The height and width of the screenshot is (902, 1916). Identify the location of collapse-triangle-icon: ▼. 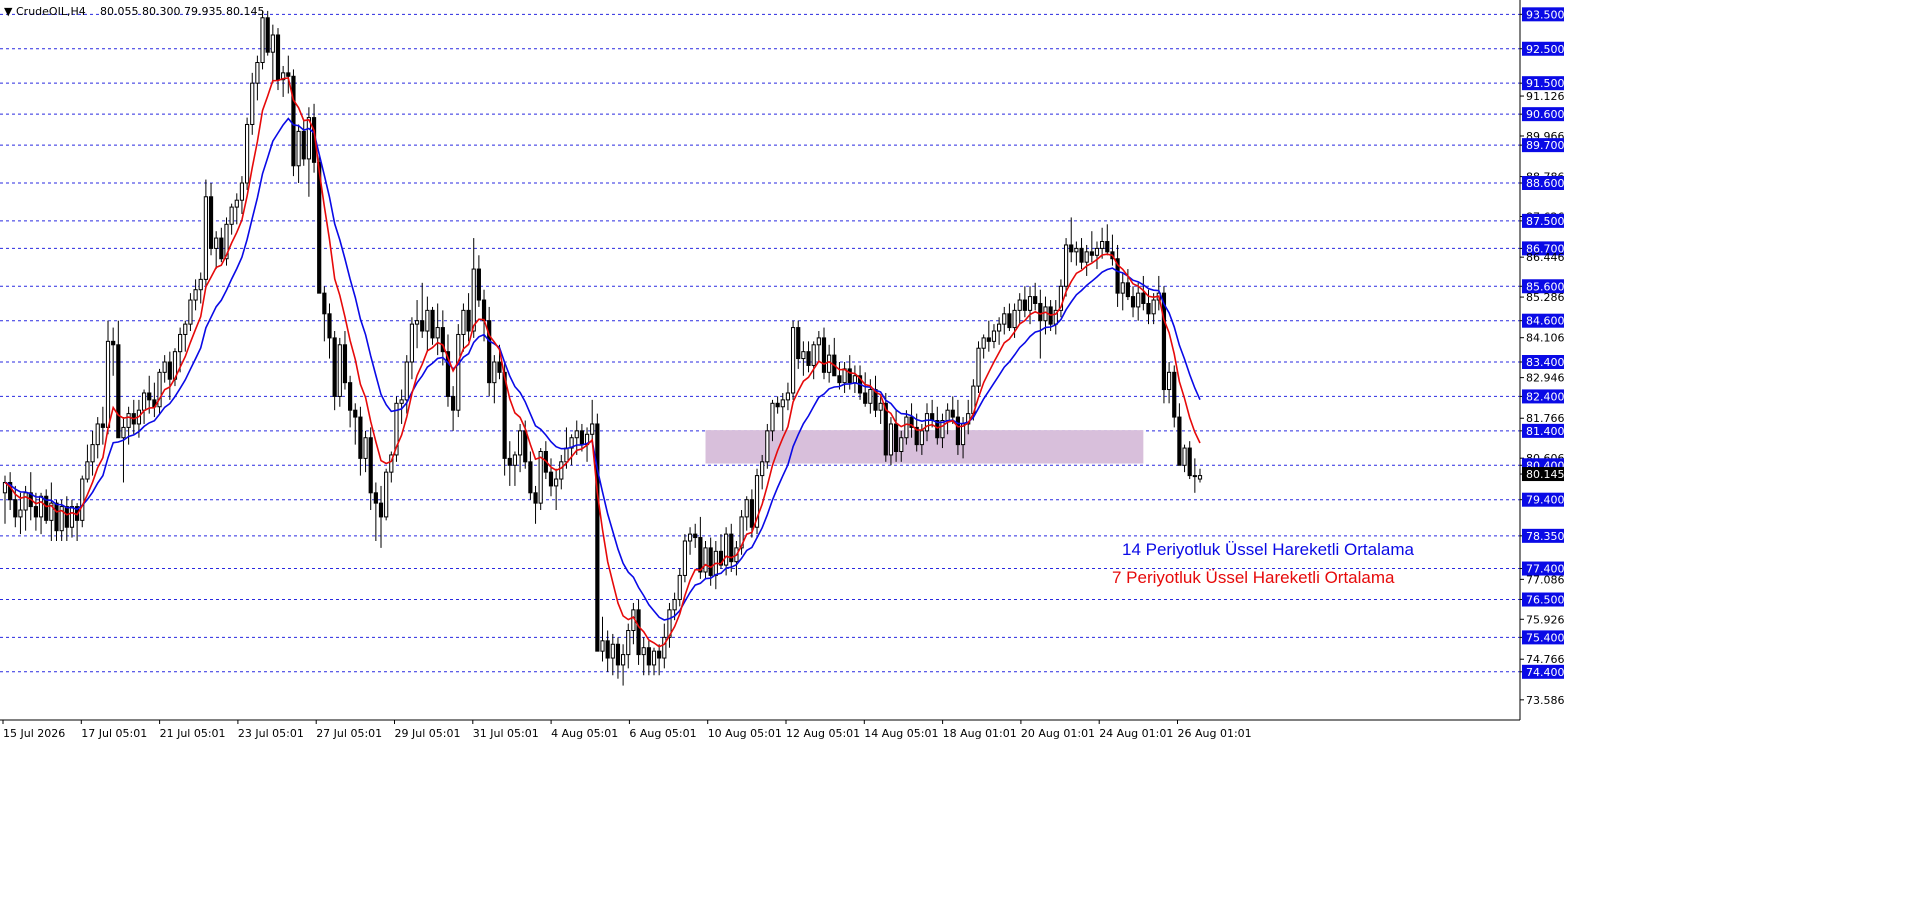
(8, 11).